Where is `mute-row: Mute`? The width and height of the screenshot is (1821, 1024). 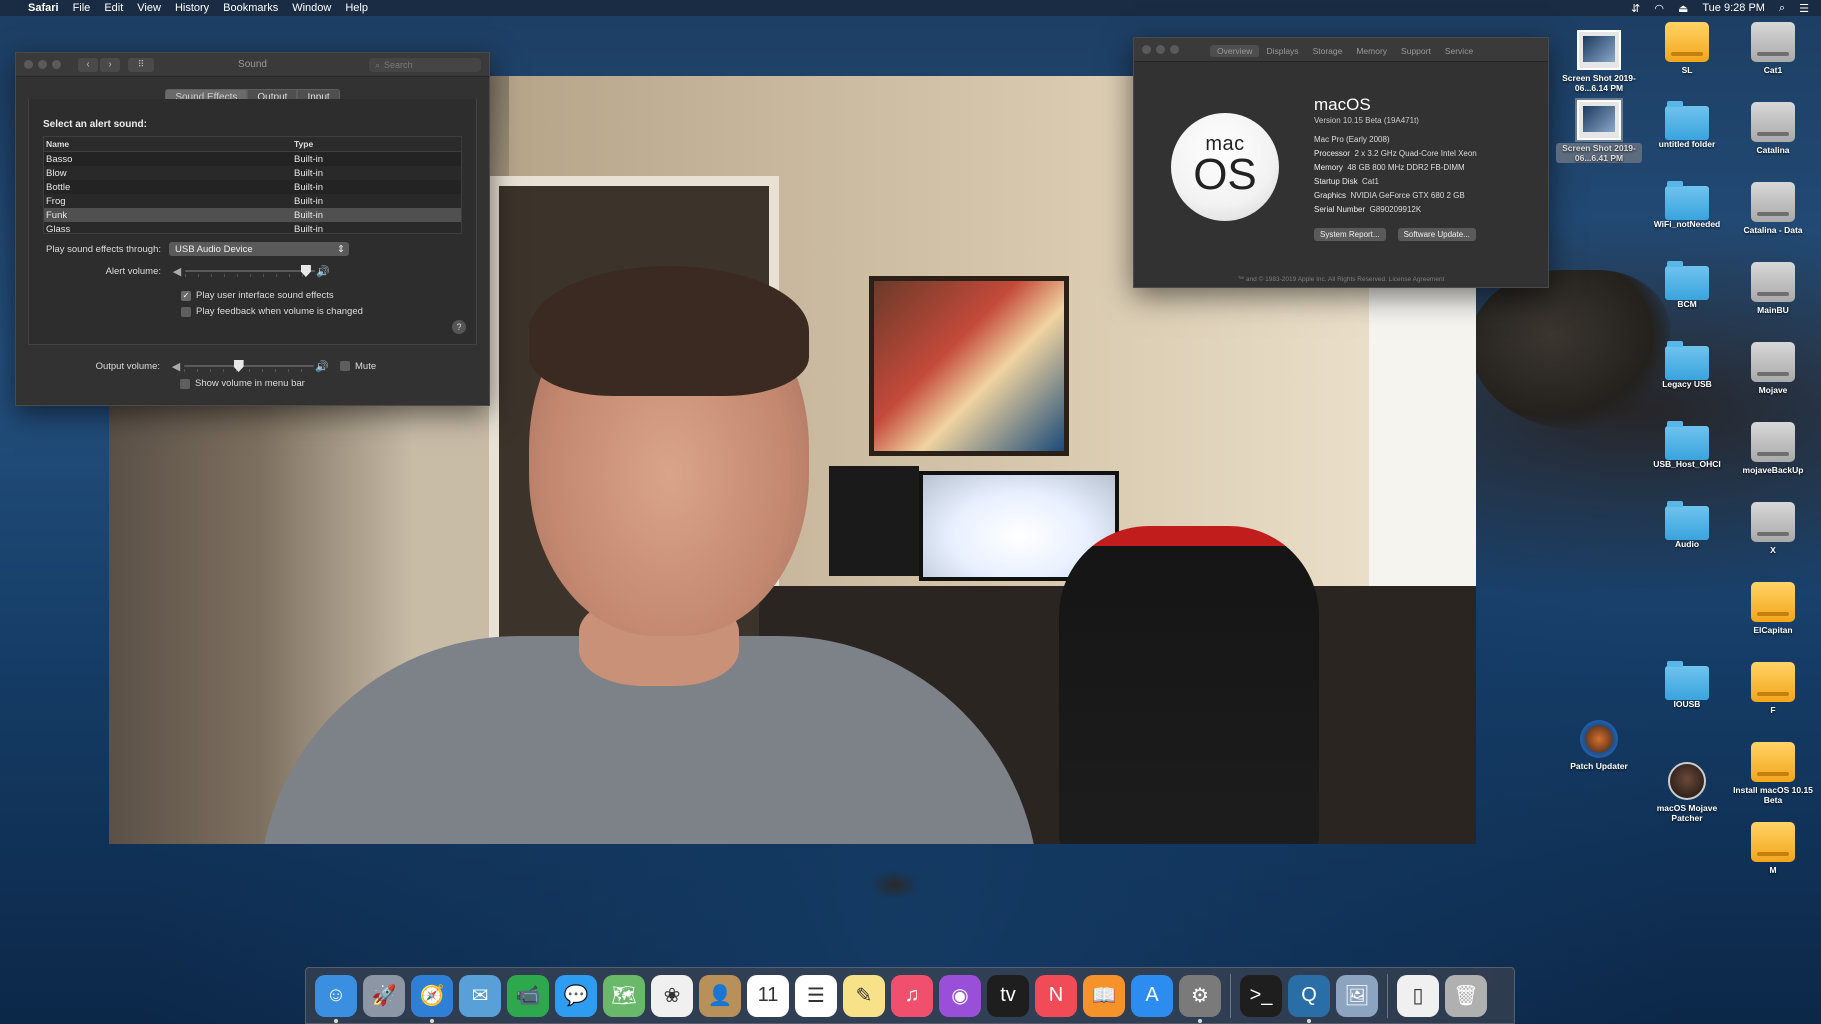 mute-row: Mute is located at coordinates (358, 366).